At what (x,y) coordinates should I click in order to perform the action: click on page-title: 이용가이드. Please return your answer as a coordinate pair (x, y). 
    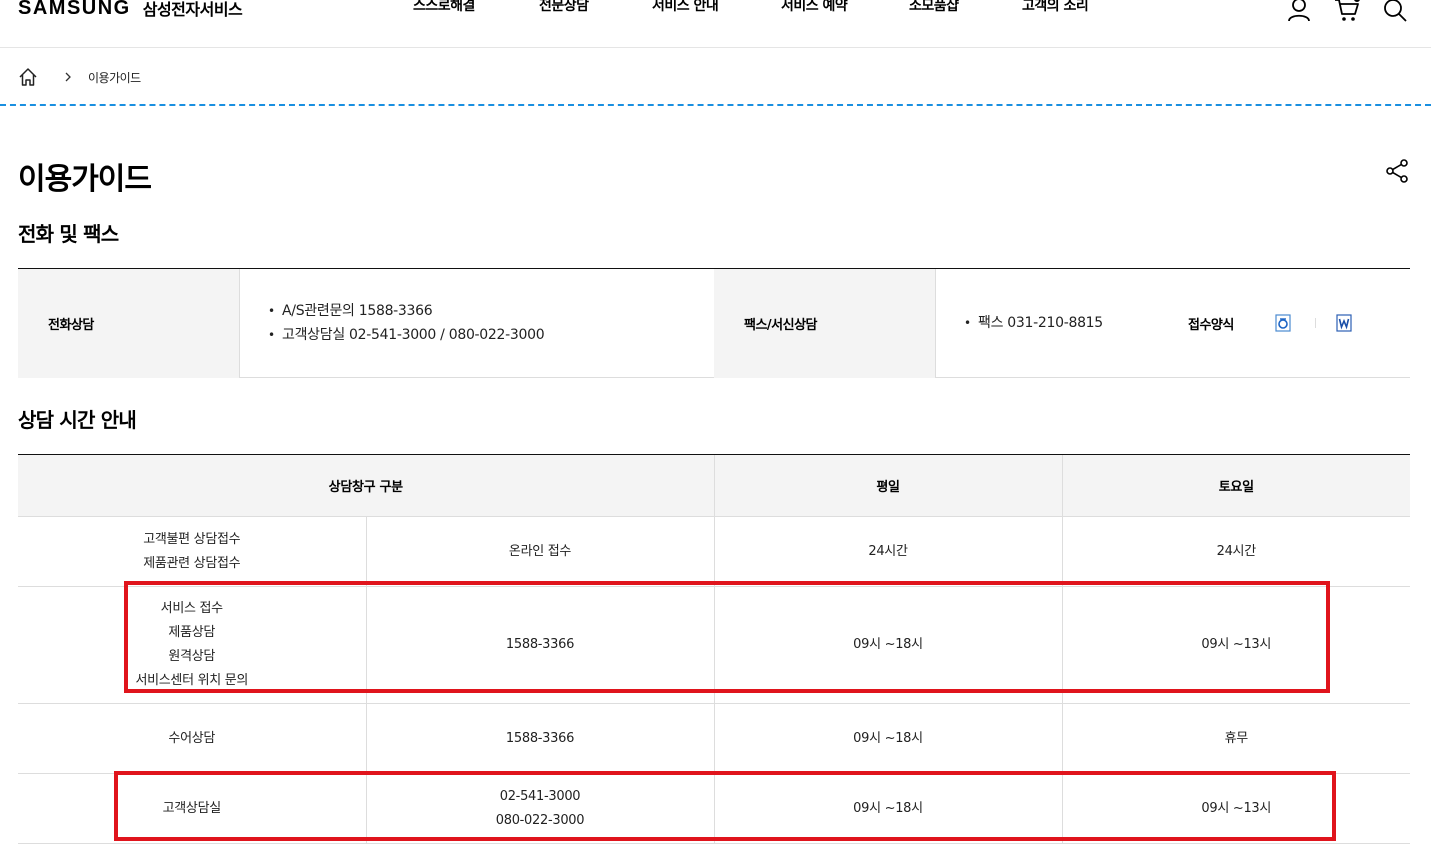
    Looking at the image, I should click on (85, 179).